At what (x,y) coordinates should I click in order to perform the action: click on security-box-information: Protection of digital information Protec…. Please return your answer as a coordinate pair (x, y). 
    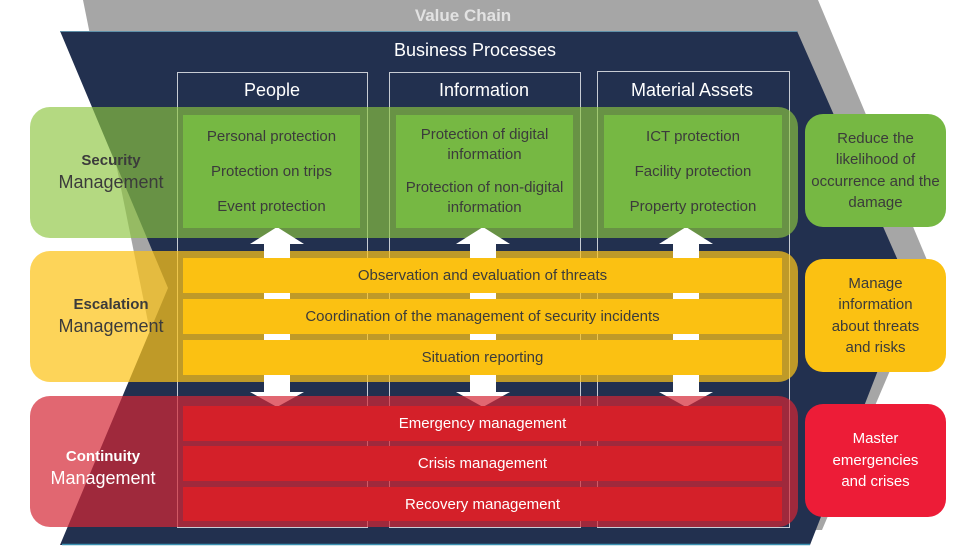
    Looking at the image, I should click on (484, 171).